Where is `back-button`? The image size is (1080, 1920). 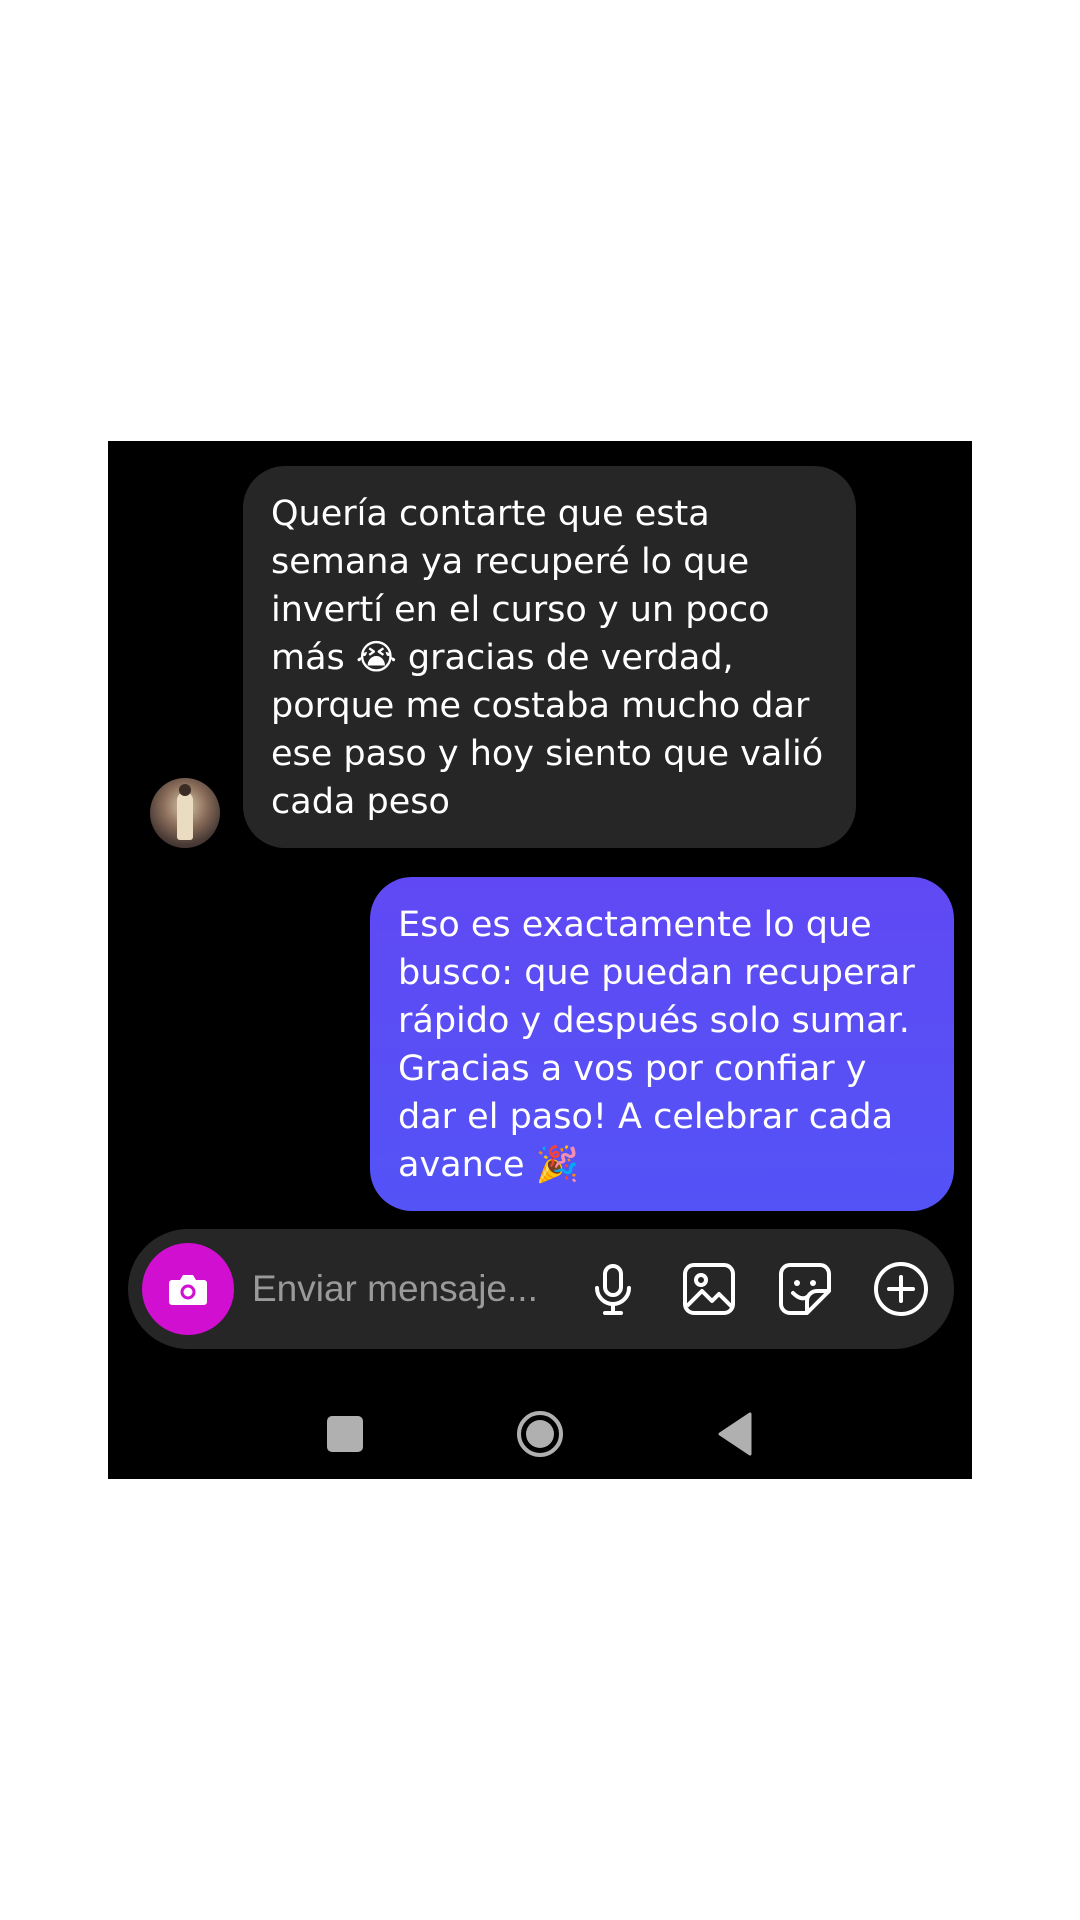
back-button is located at coordinates (735, 1434).